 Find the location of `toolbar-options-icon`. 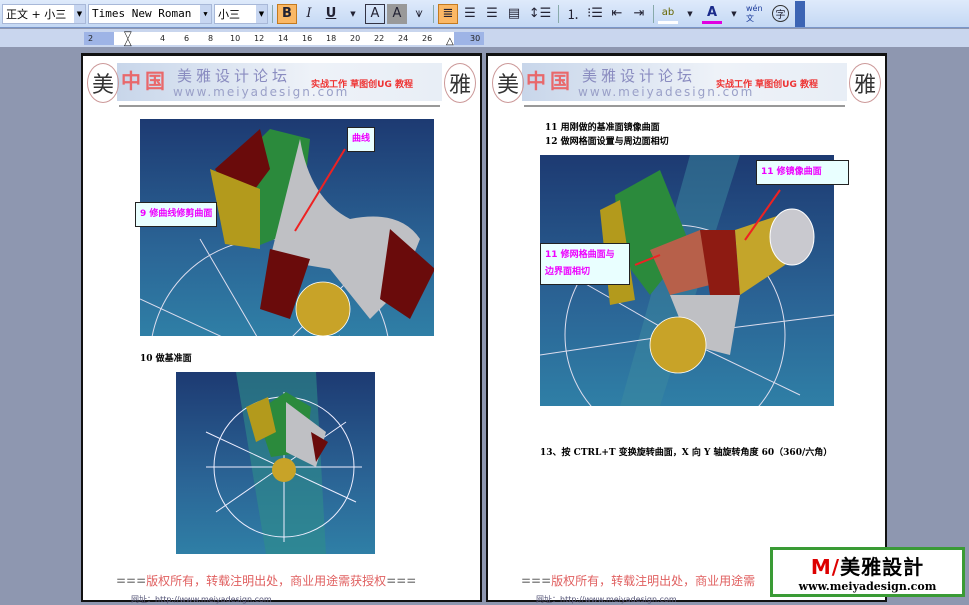

toolbar-options-icon is located at coordinates (800, 13).